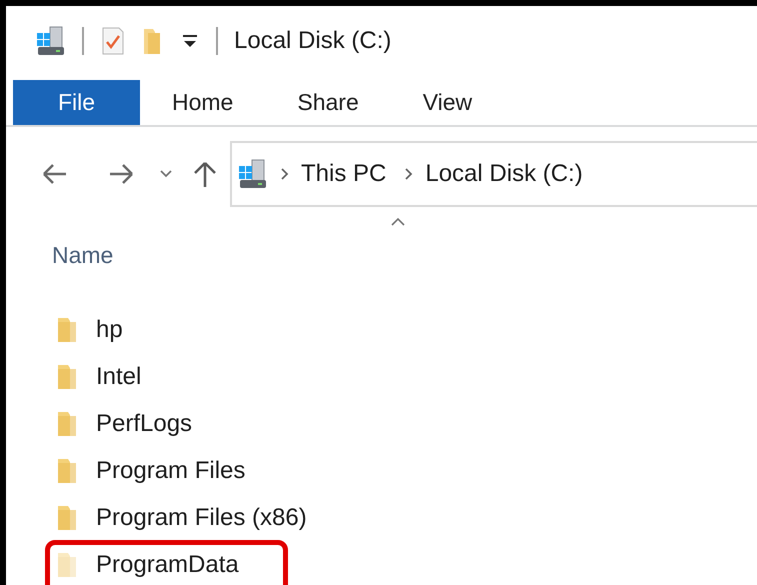 The width and height of the screenshot is (757, 585). What do you see at coordinates (83, 255) in the screenshot?
I see `column-header: Name` at bounding box center [83, 255].